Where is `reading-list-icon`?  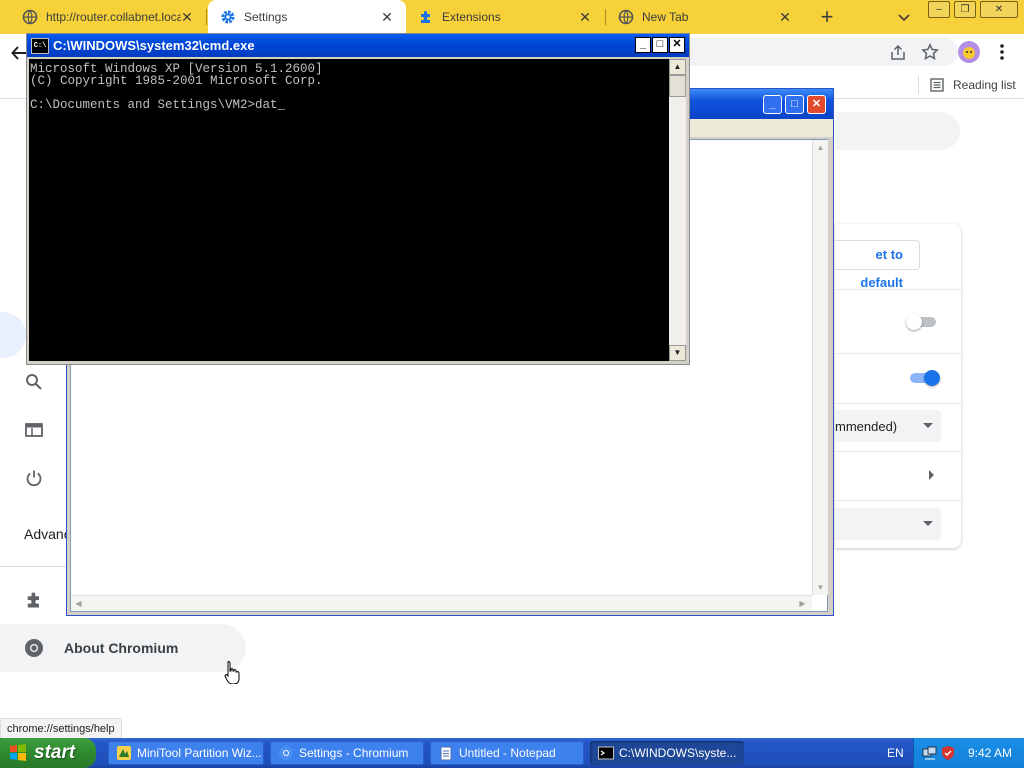 reading-list-icon is located at coordinates (937, 85).